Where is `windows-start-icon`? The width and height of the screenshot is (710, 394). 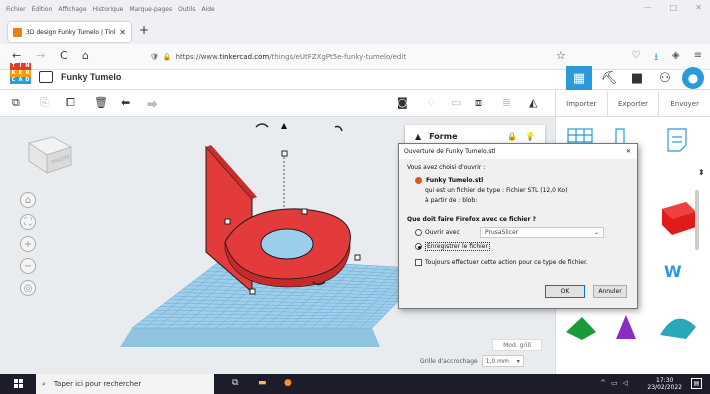 windows-start-icon is located at coordinates (19, 384).